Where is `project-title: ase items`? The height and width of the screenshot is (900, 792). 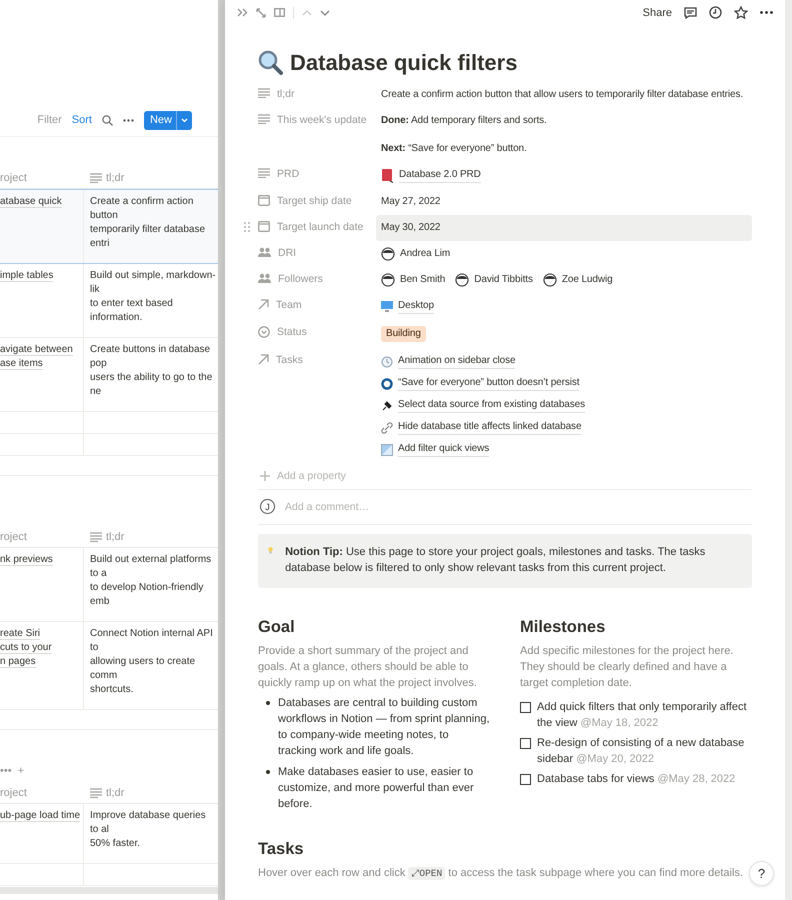
project-title: ase items is located at coordinates (21, 364).